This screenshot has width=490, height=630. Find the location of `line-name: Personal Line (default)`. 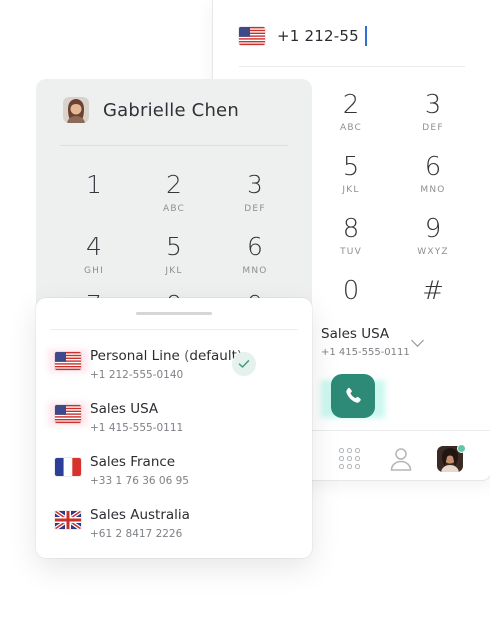

line-name: Personal Line (default) is located at coordinates (166, 356).